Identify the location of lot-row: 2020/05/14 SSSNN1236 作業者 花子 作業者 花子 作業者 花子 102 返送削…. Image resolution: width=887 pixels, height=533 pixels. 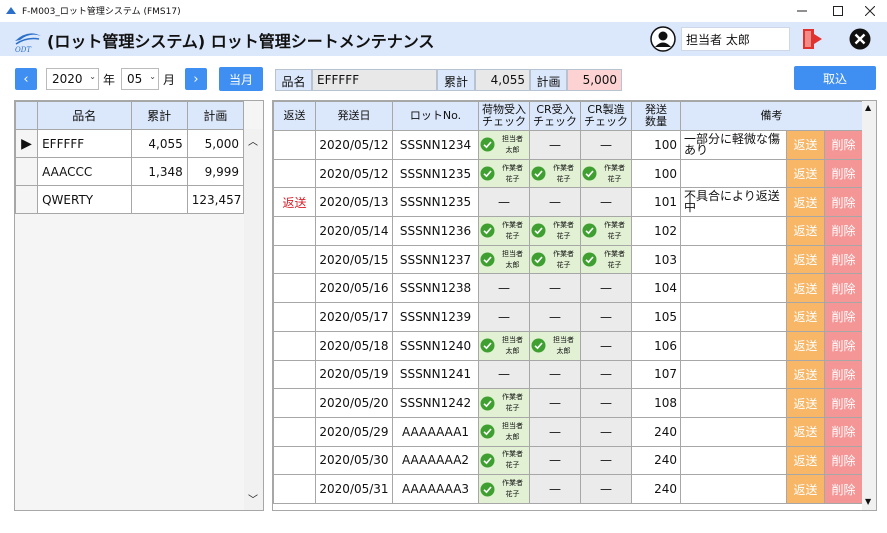
(568, 231).